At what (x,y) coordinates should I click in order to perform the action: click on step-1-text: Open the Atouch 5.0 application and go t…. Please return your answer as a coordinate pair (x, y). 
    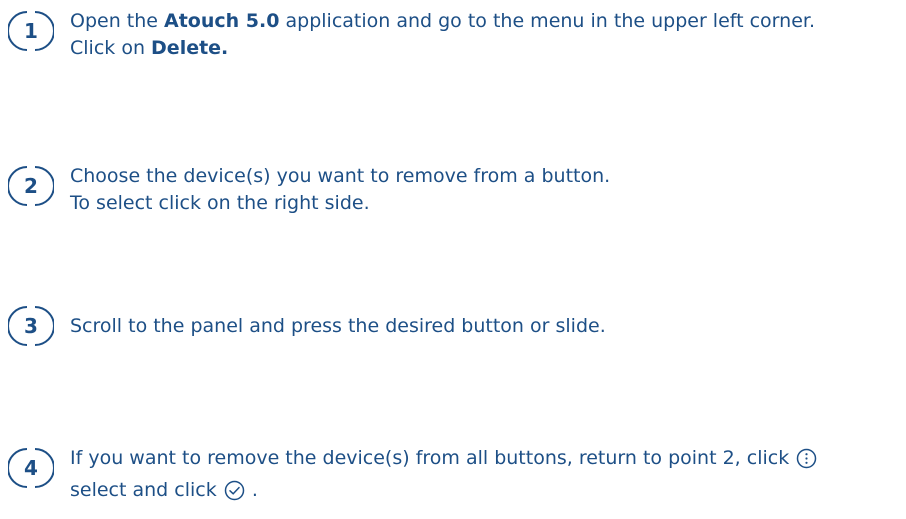
    Looking at the image, I should click on (442, 35).